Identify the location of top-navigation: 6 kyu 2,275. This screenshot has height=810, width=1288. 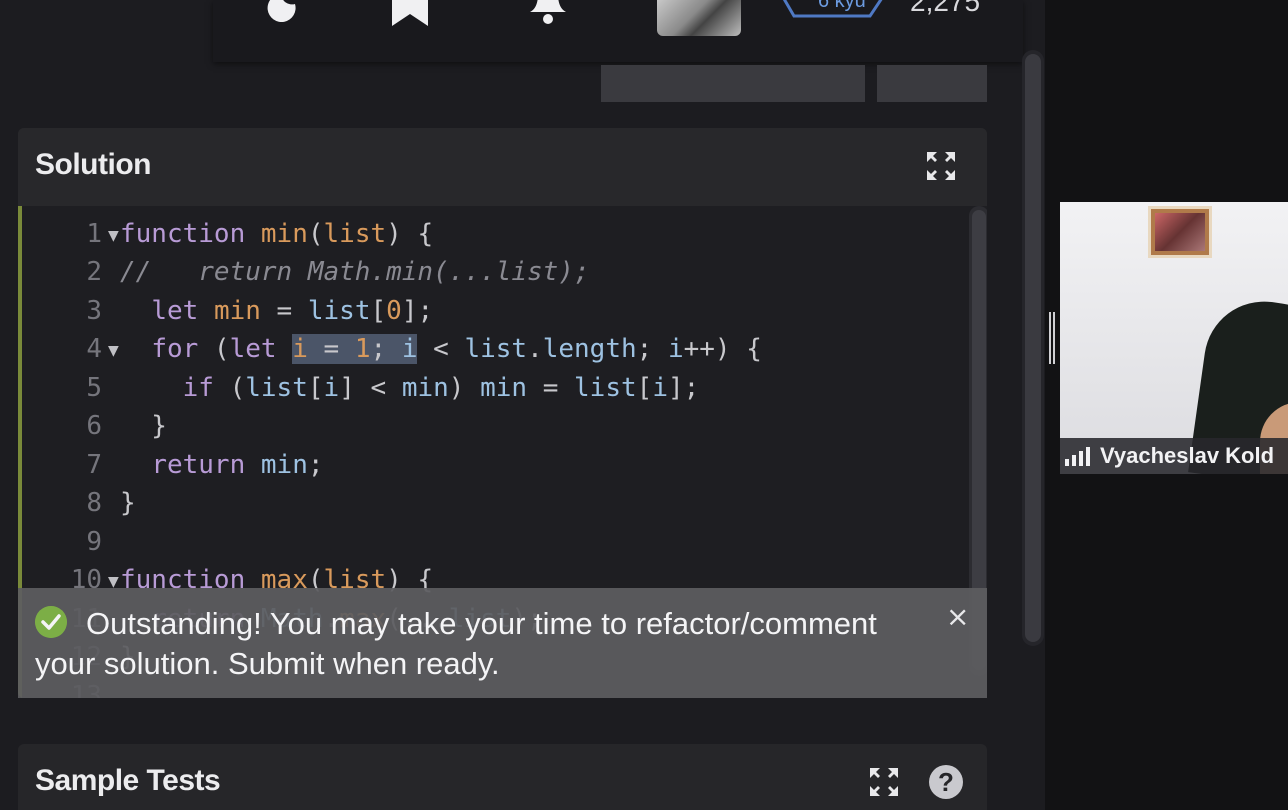
(618, 31).